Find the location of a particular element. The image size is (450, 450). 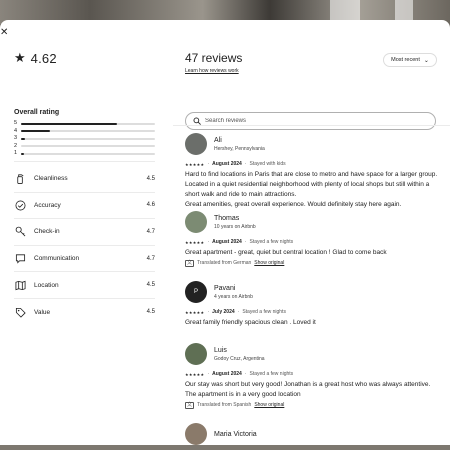

category-score: 4.6 is located at coordinates (150, 205).